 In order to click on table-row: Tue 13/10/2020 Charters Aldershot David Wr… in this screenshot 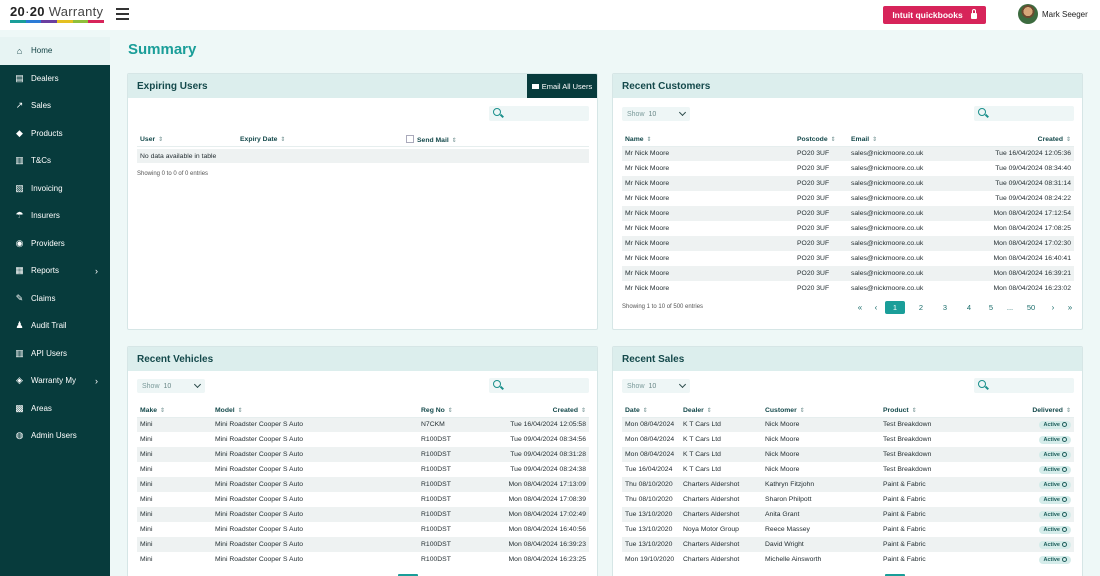, I will do `click(848, 544)`.